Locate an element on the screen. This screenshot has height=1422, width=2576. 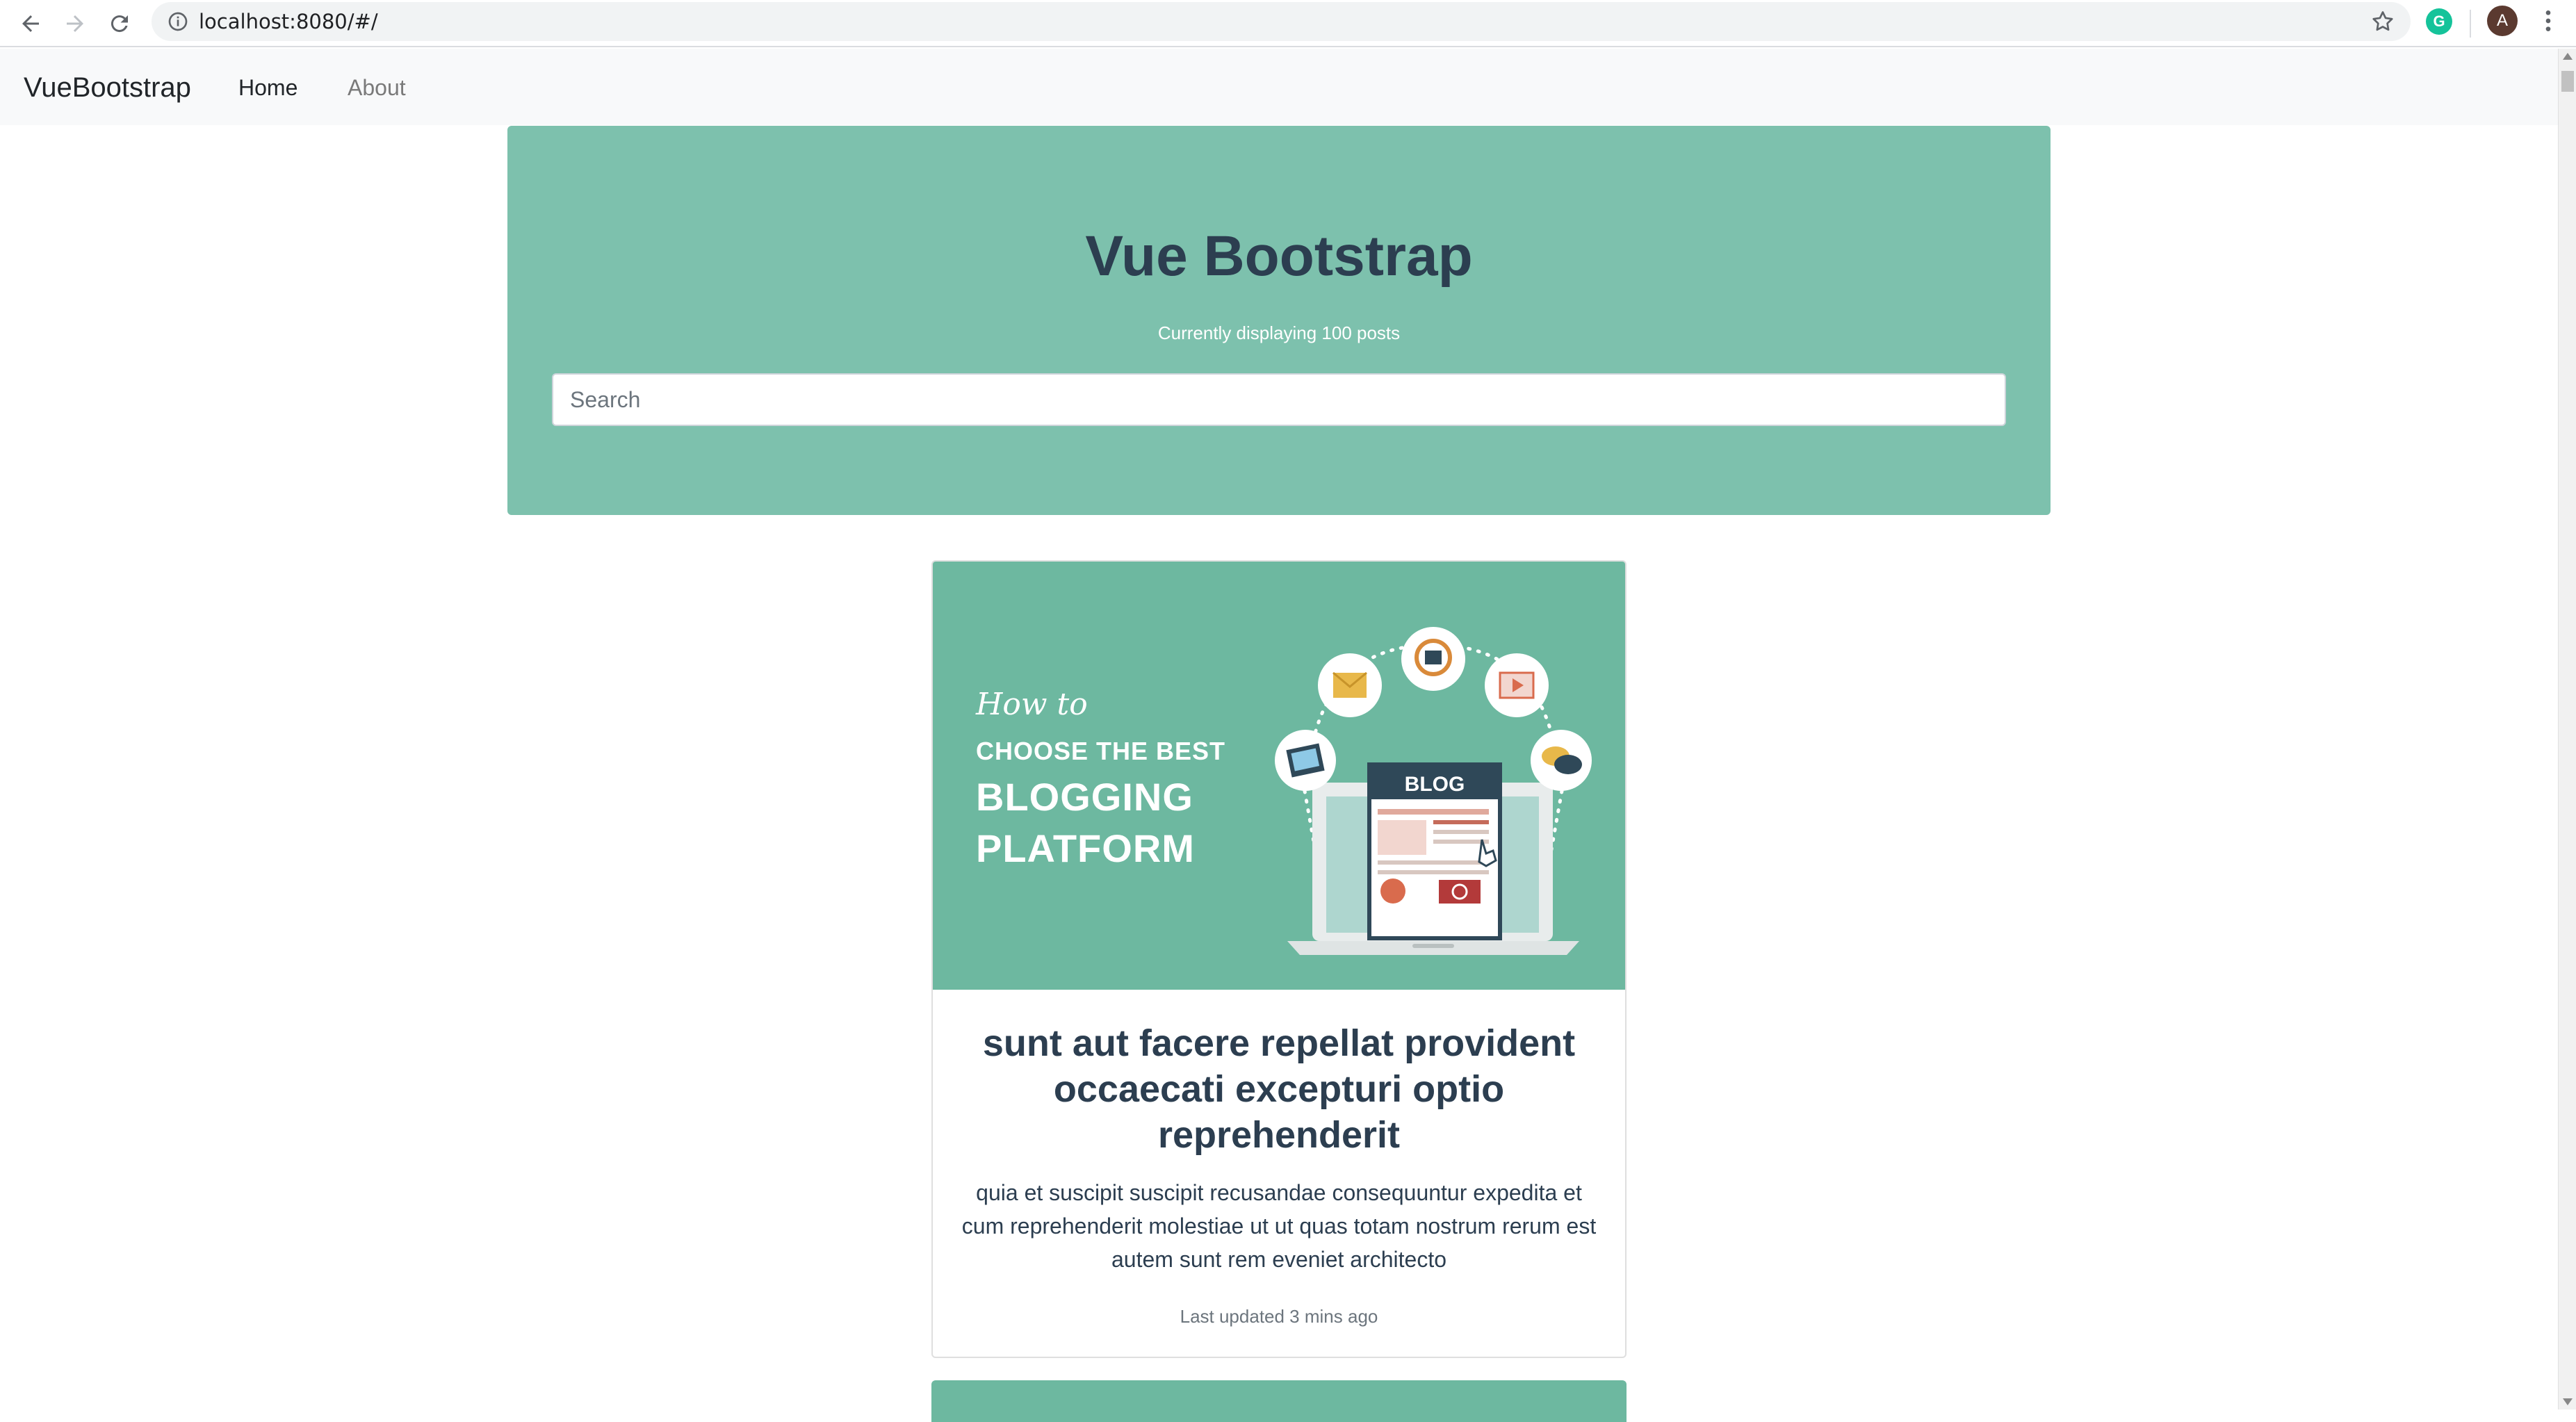
back-button is located at coordinates (31, 24).